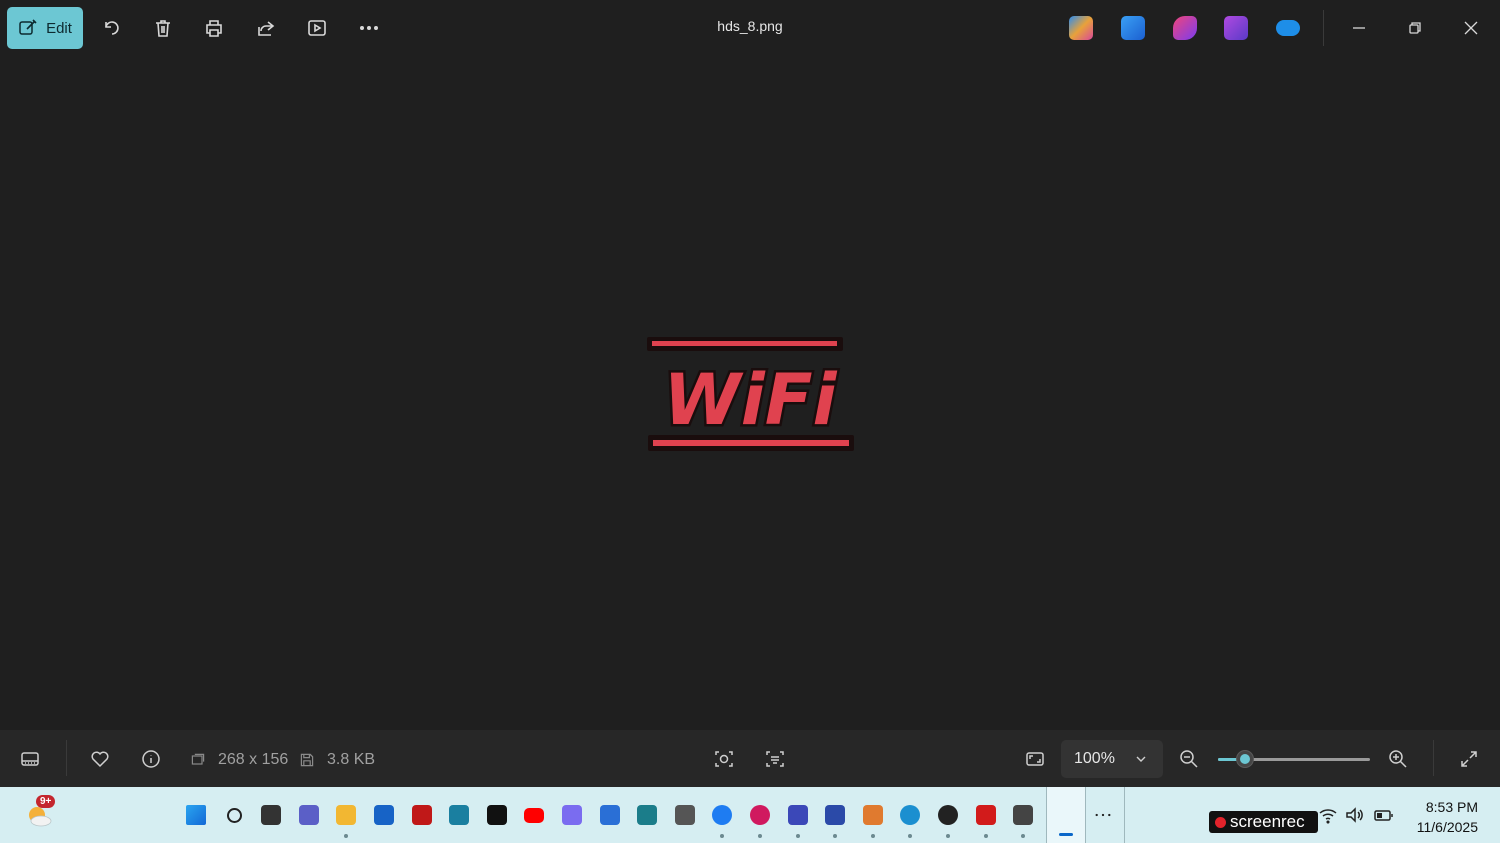 This screenshot has width=1500, height=843. Describe the element at coordinates (750, 28) in the screenshot. I see `title-bar: Edit hds_8.png` at that location.